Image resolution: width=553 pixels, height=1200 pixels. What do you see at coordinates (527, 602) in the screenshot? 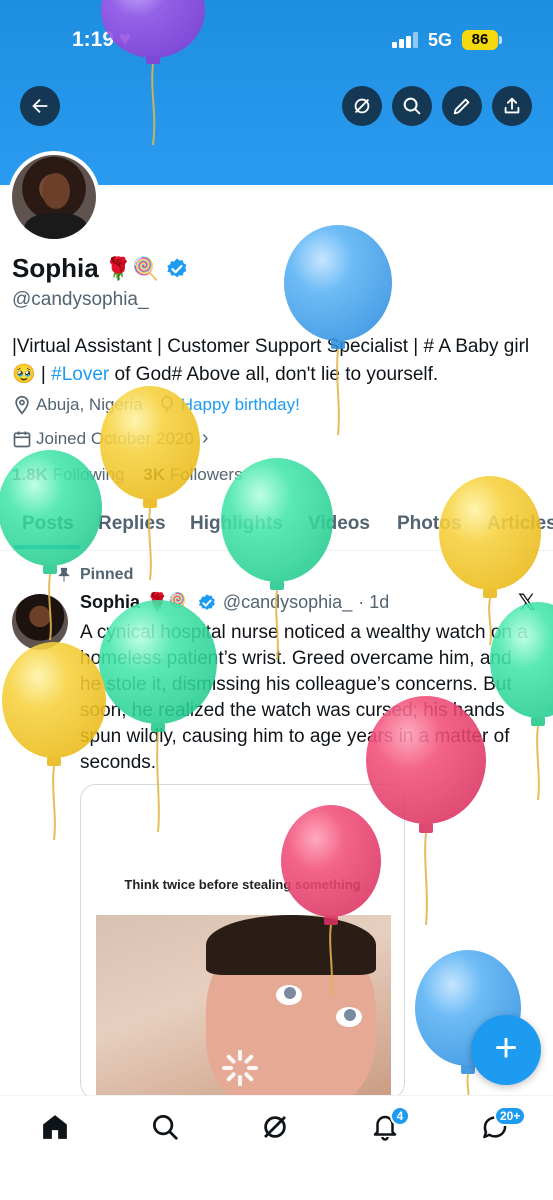
I see `x-logo-icon: 𝕏` at bounding box center [527, 602].